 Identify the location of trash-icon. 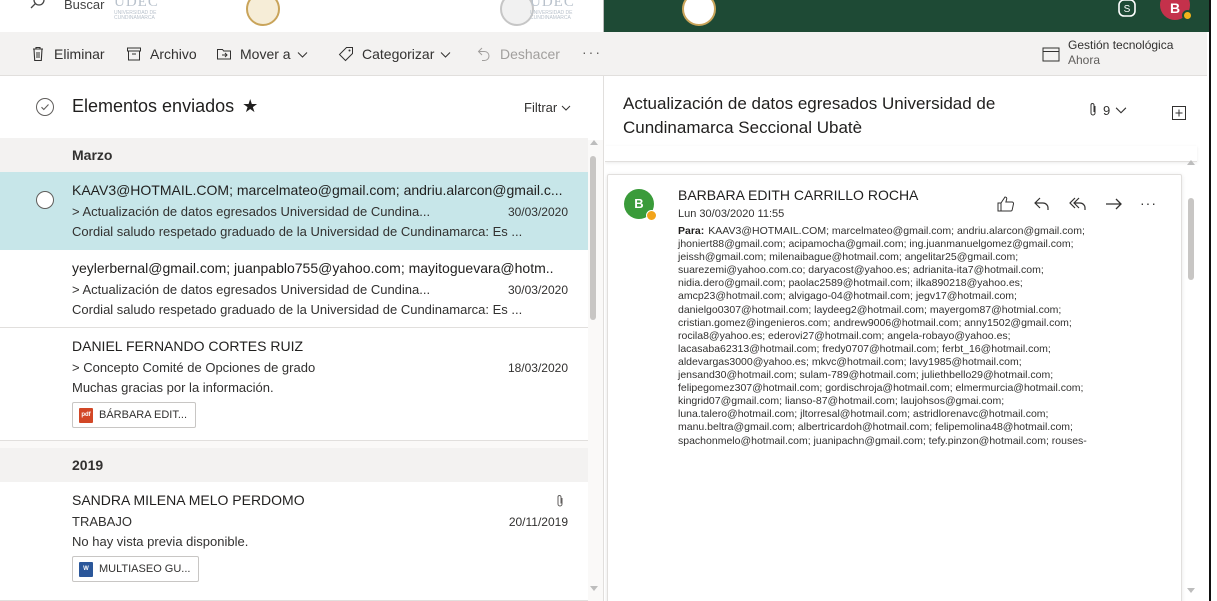
(38, 54).